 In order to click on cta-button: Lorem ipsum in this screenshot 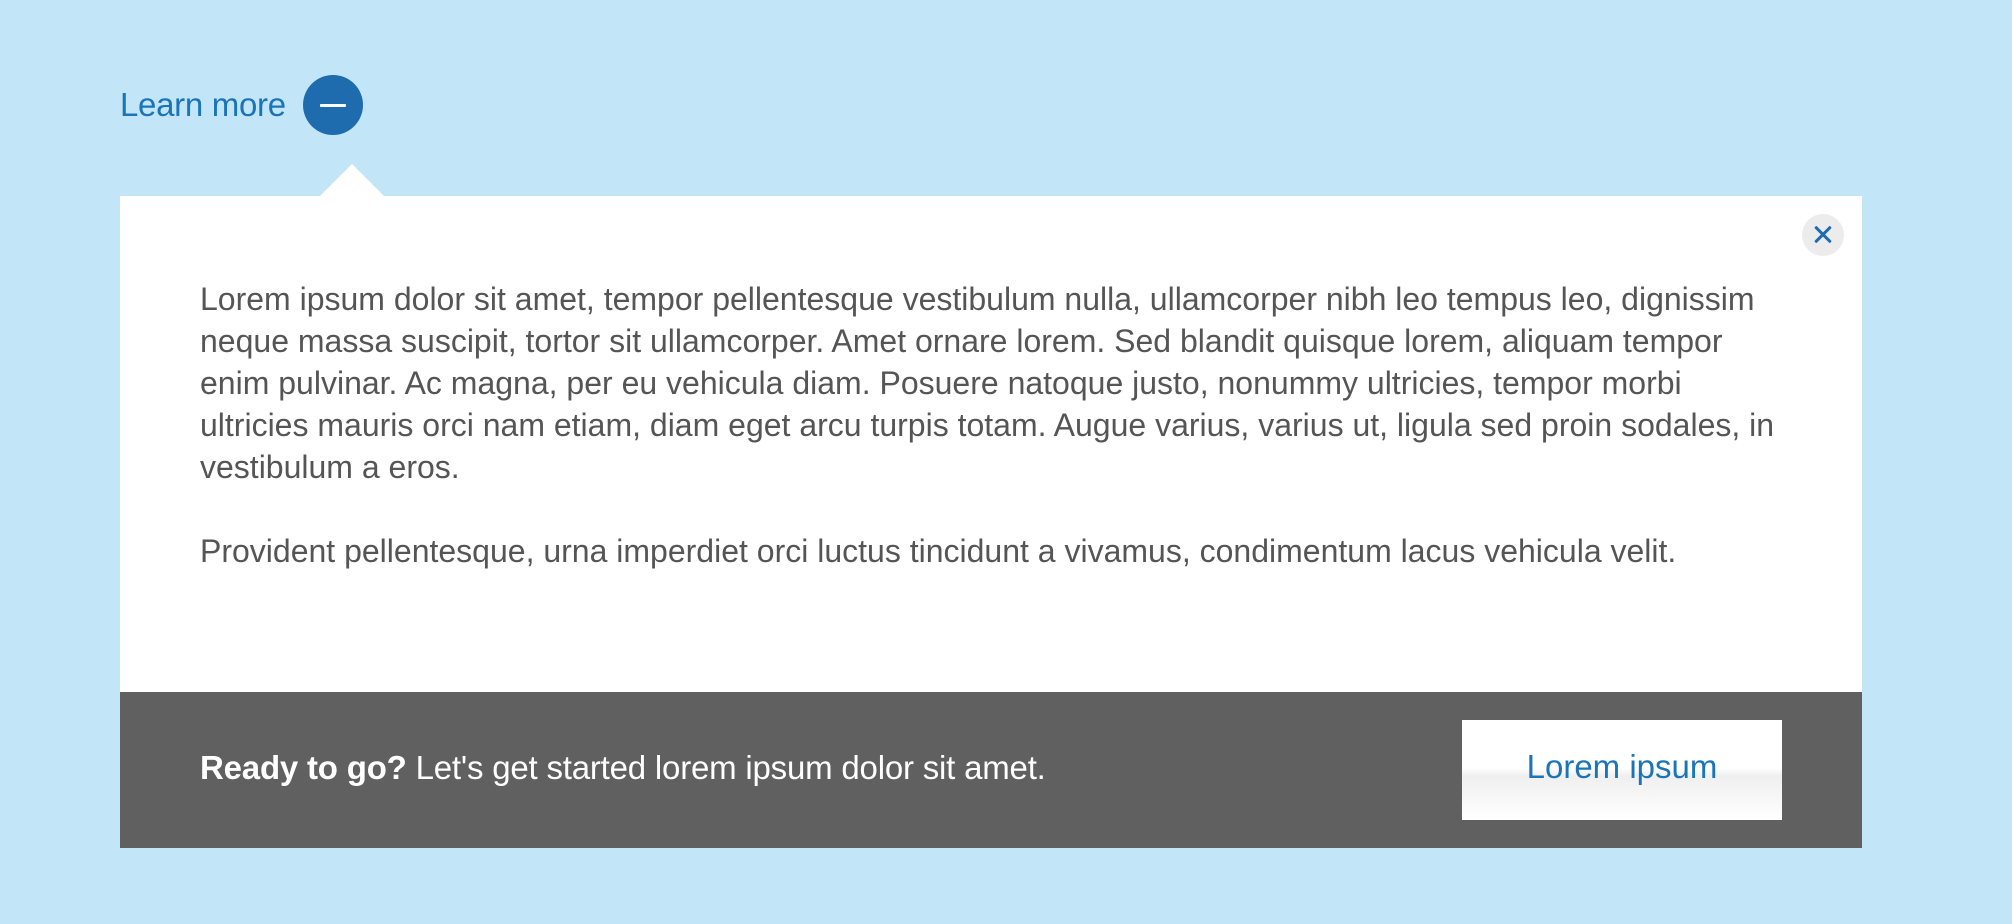, I will do `click(1622, 770)`.